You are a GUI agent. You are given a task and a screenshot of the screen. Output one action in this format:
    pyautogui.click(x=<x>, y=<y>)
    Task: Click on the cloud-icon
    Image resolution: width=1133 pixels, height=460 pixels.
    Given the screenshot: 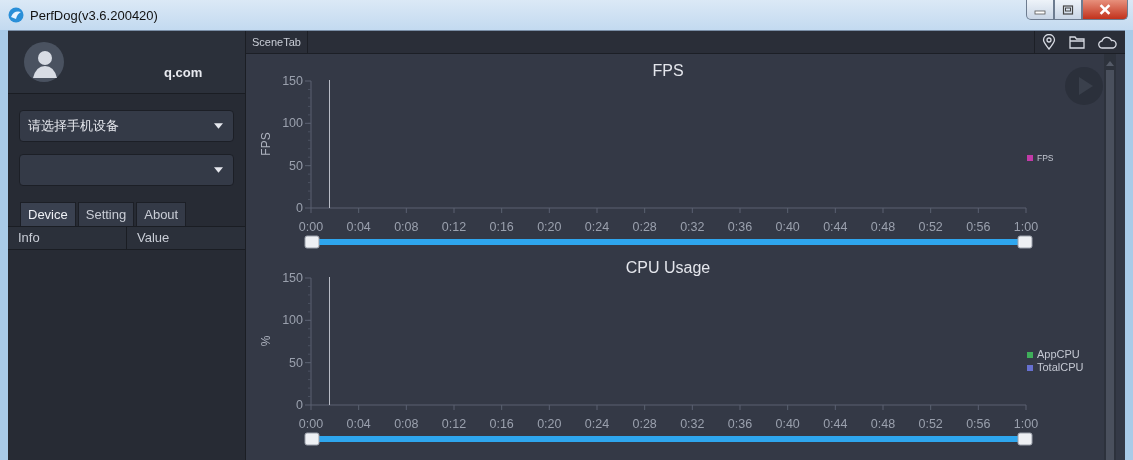 What is the action you would take?
    pyautogui.click(x=1107, y=42)
    